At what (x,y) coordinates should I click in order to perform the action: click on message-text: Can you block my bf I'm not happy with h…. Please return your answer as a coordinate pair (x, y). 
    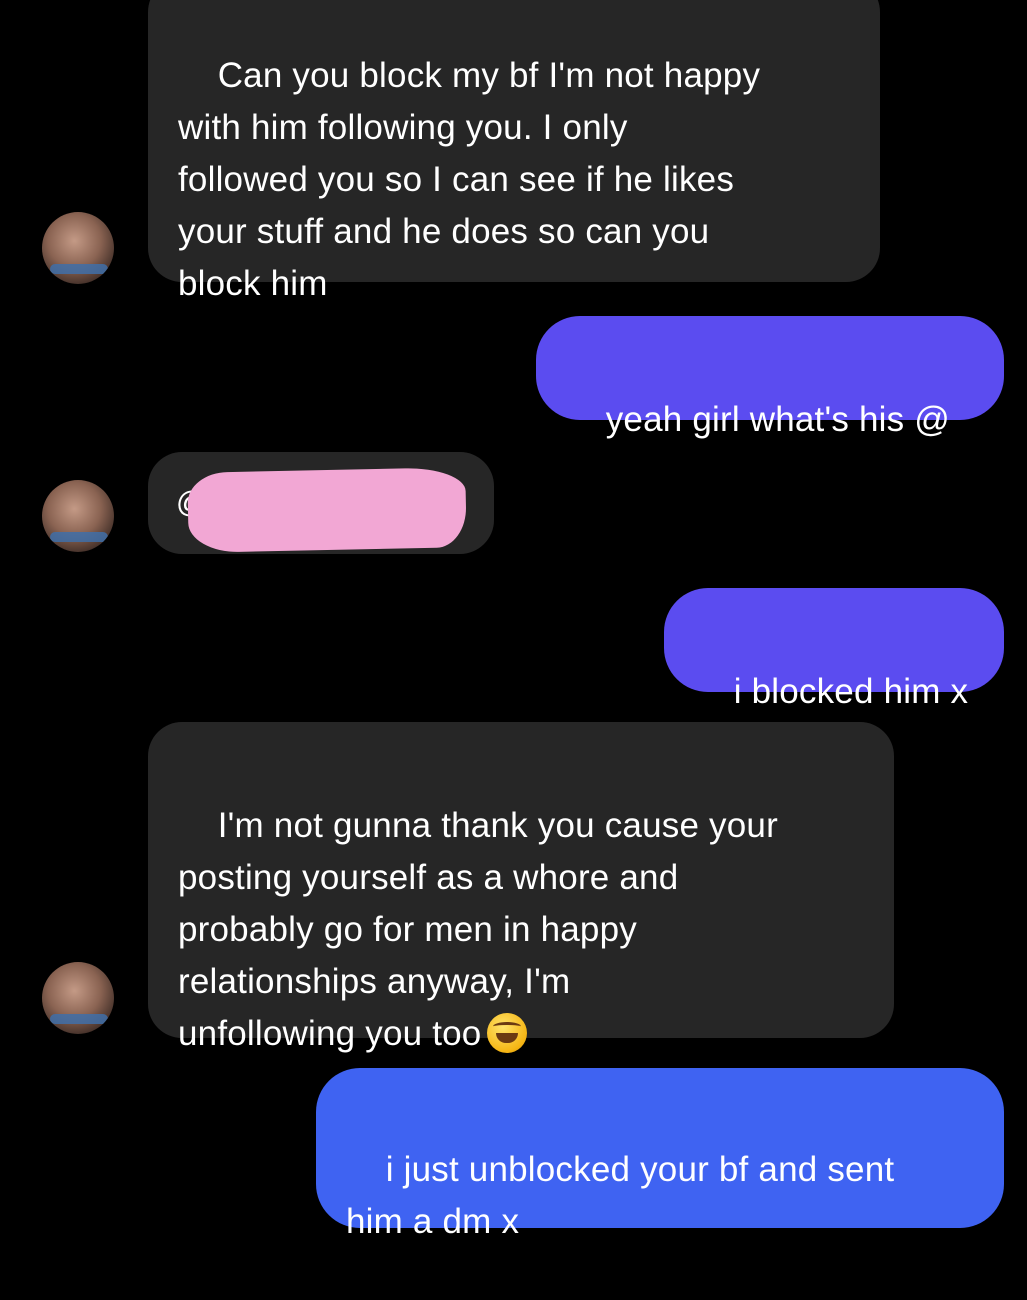
    Looking at the image, I should click on (469, 179).